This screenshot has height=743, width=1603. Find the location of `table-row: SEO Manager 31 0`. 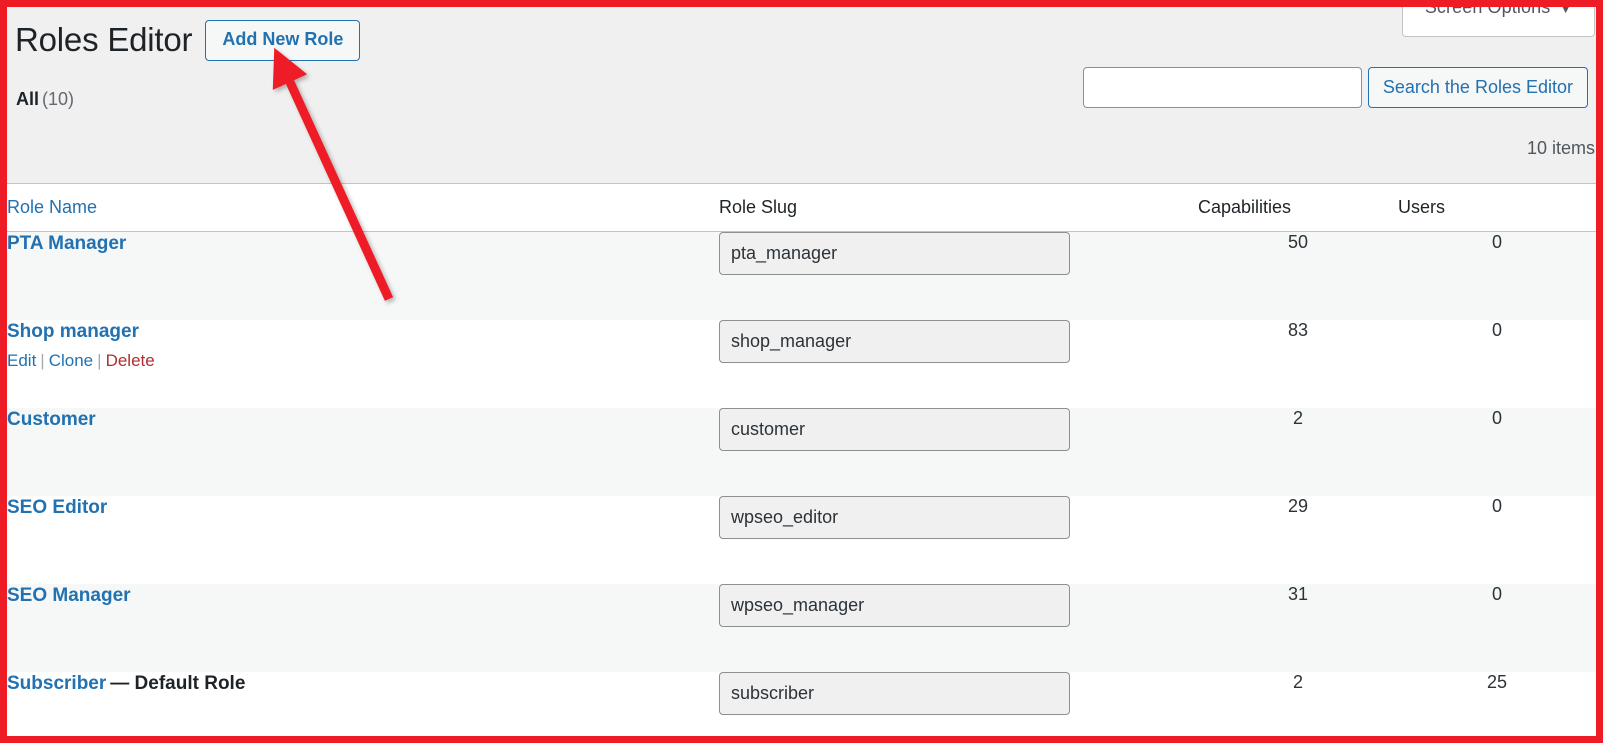

table-row: SEO Manager 31 0 is located at coordinates (801, 627).